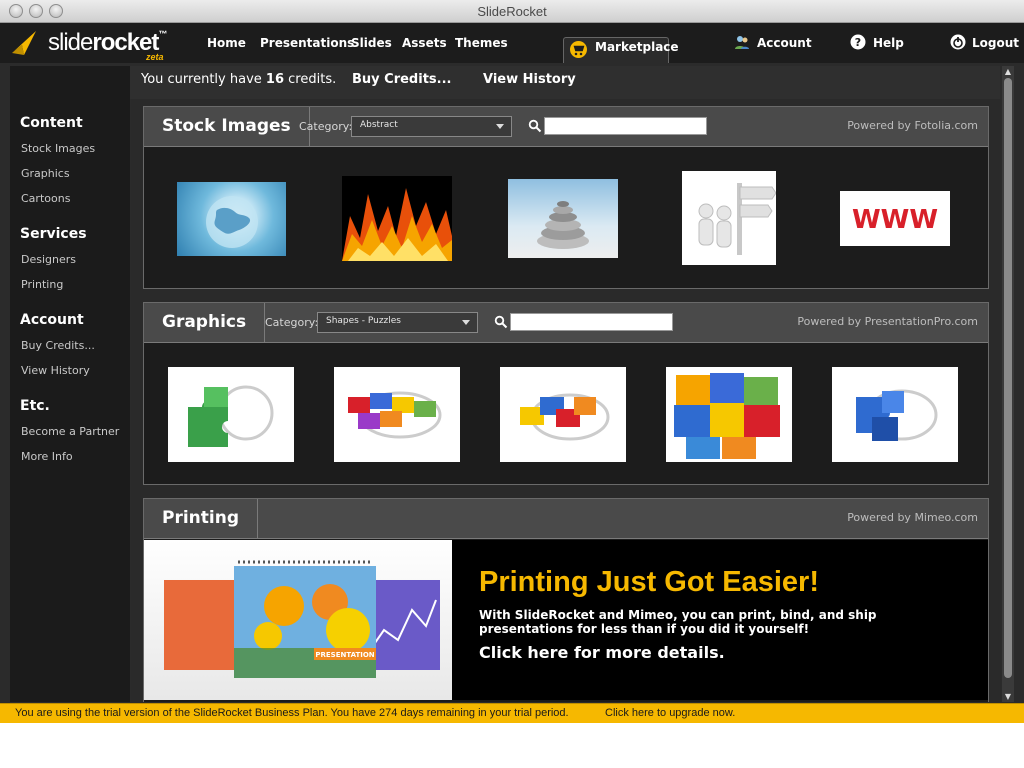 This screenshot has width=1024, height=768. Describe the element at coordinates (737, 219) in the screenshot. I see `signpost-image` at that location.